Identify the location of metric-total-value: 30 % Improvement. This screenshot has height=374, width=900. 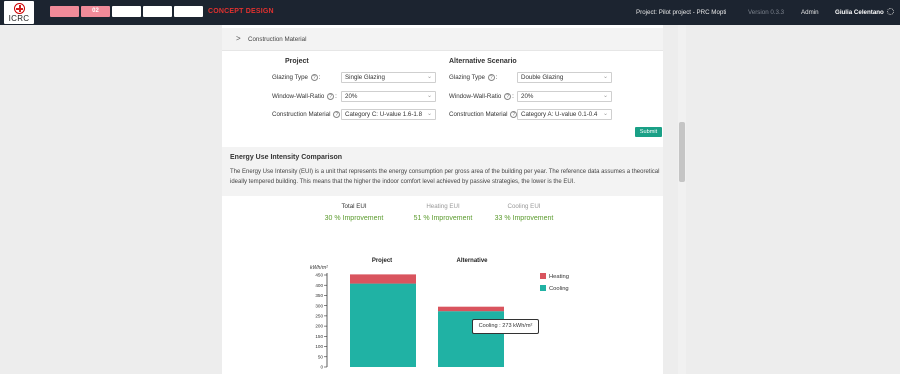
(354, 218).